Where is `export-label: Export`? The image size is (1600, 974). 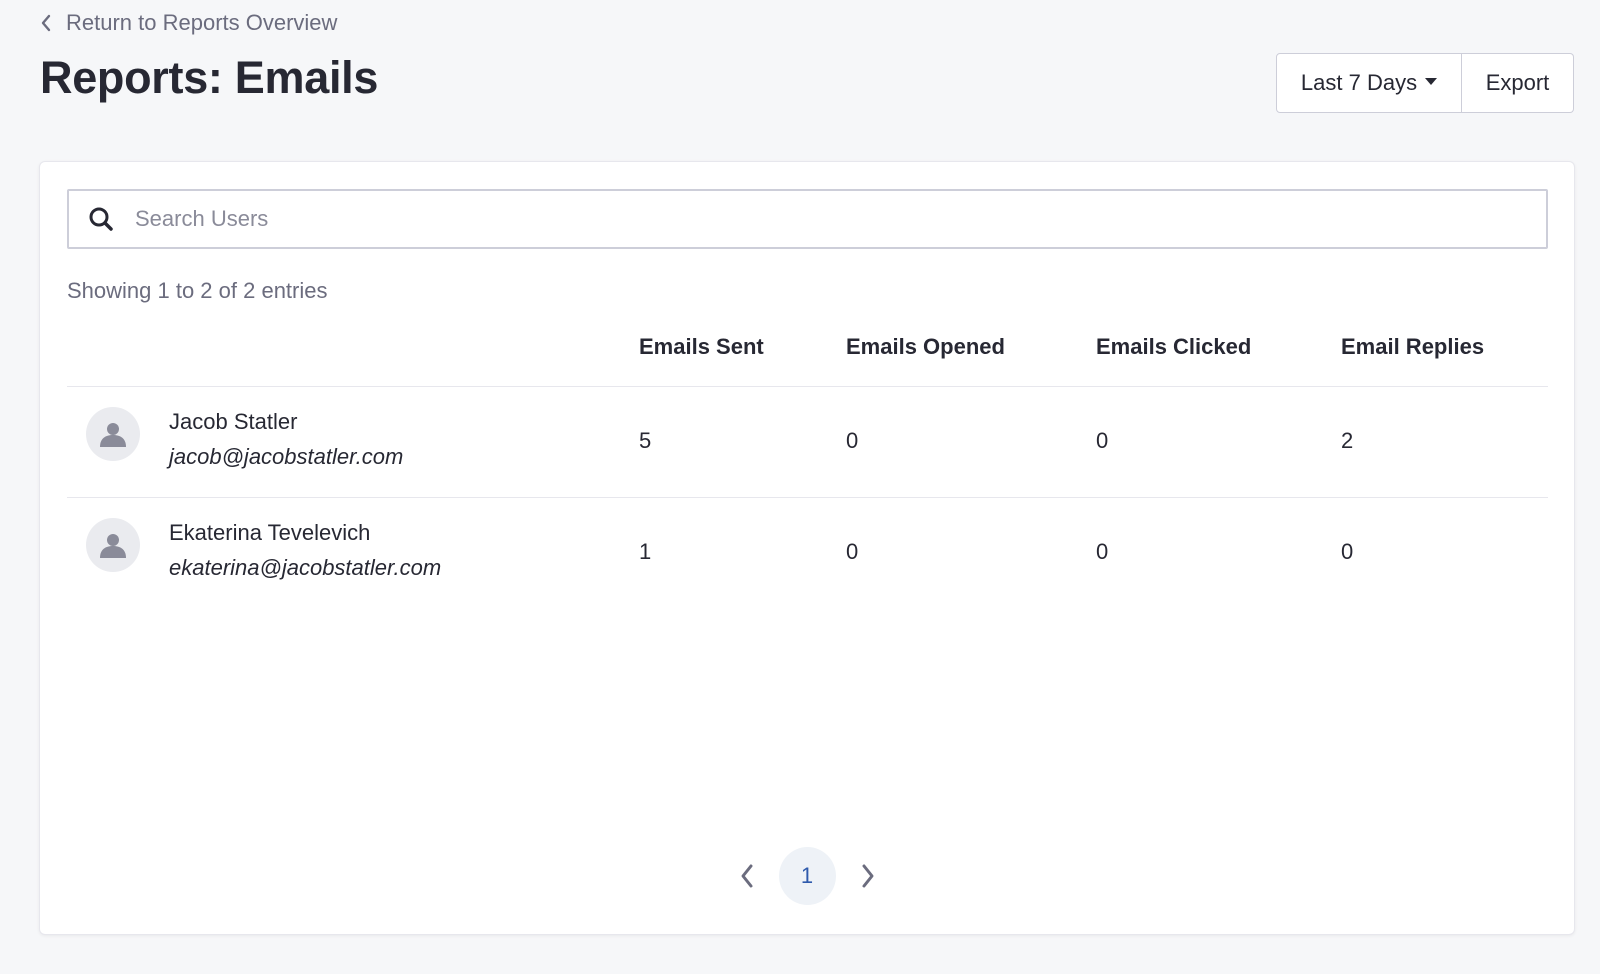 export-label: Export is located at coordinates (1517, 82).